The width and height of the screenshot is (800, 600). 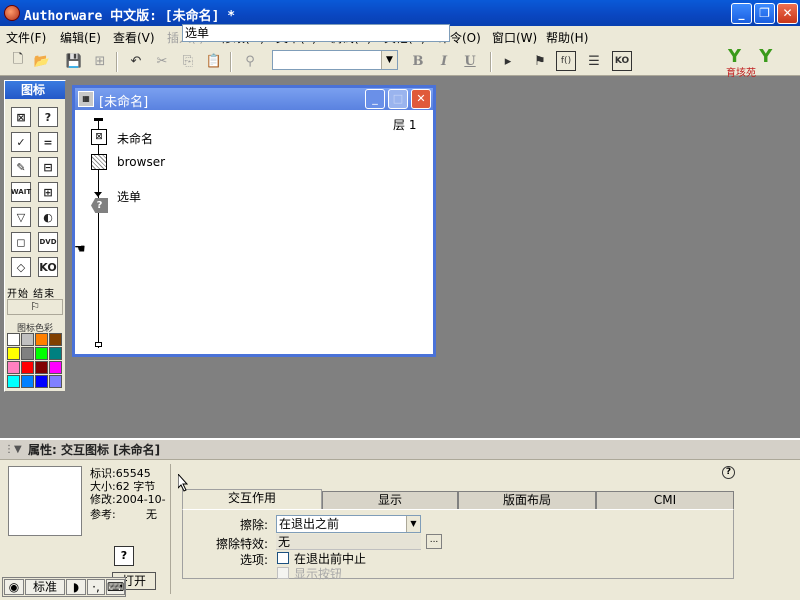 What do you see at coordinates (444, 61) in the screenshot?
I see `italic-button: I` at bounding box center [444, 61].